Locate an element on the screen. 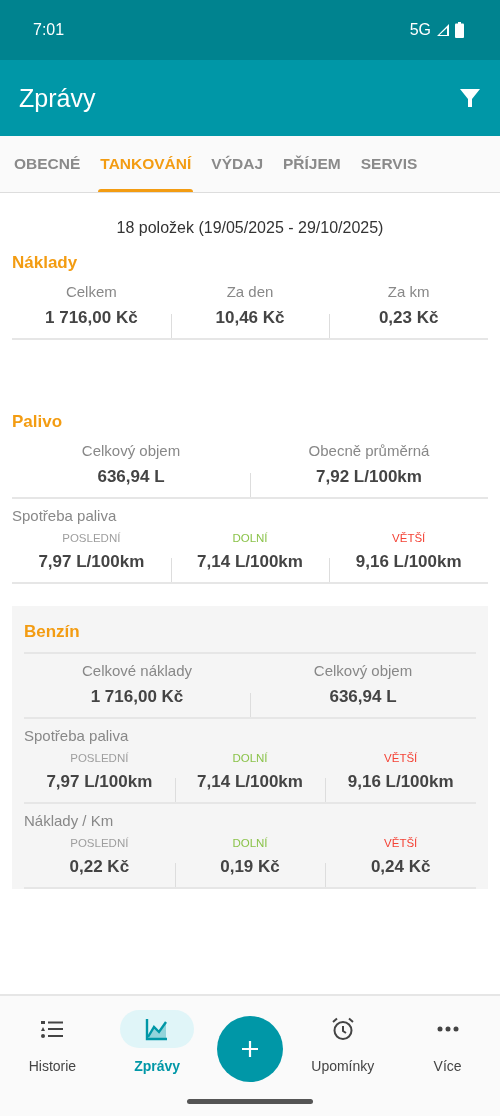 The image size is (500, 1116). summary-text: 18 položek (19/05/2025 - 29/10/2025) is located at coordinates (250, 228).